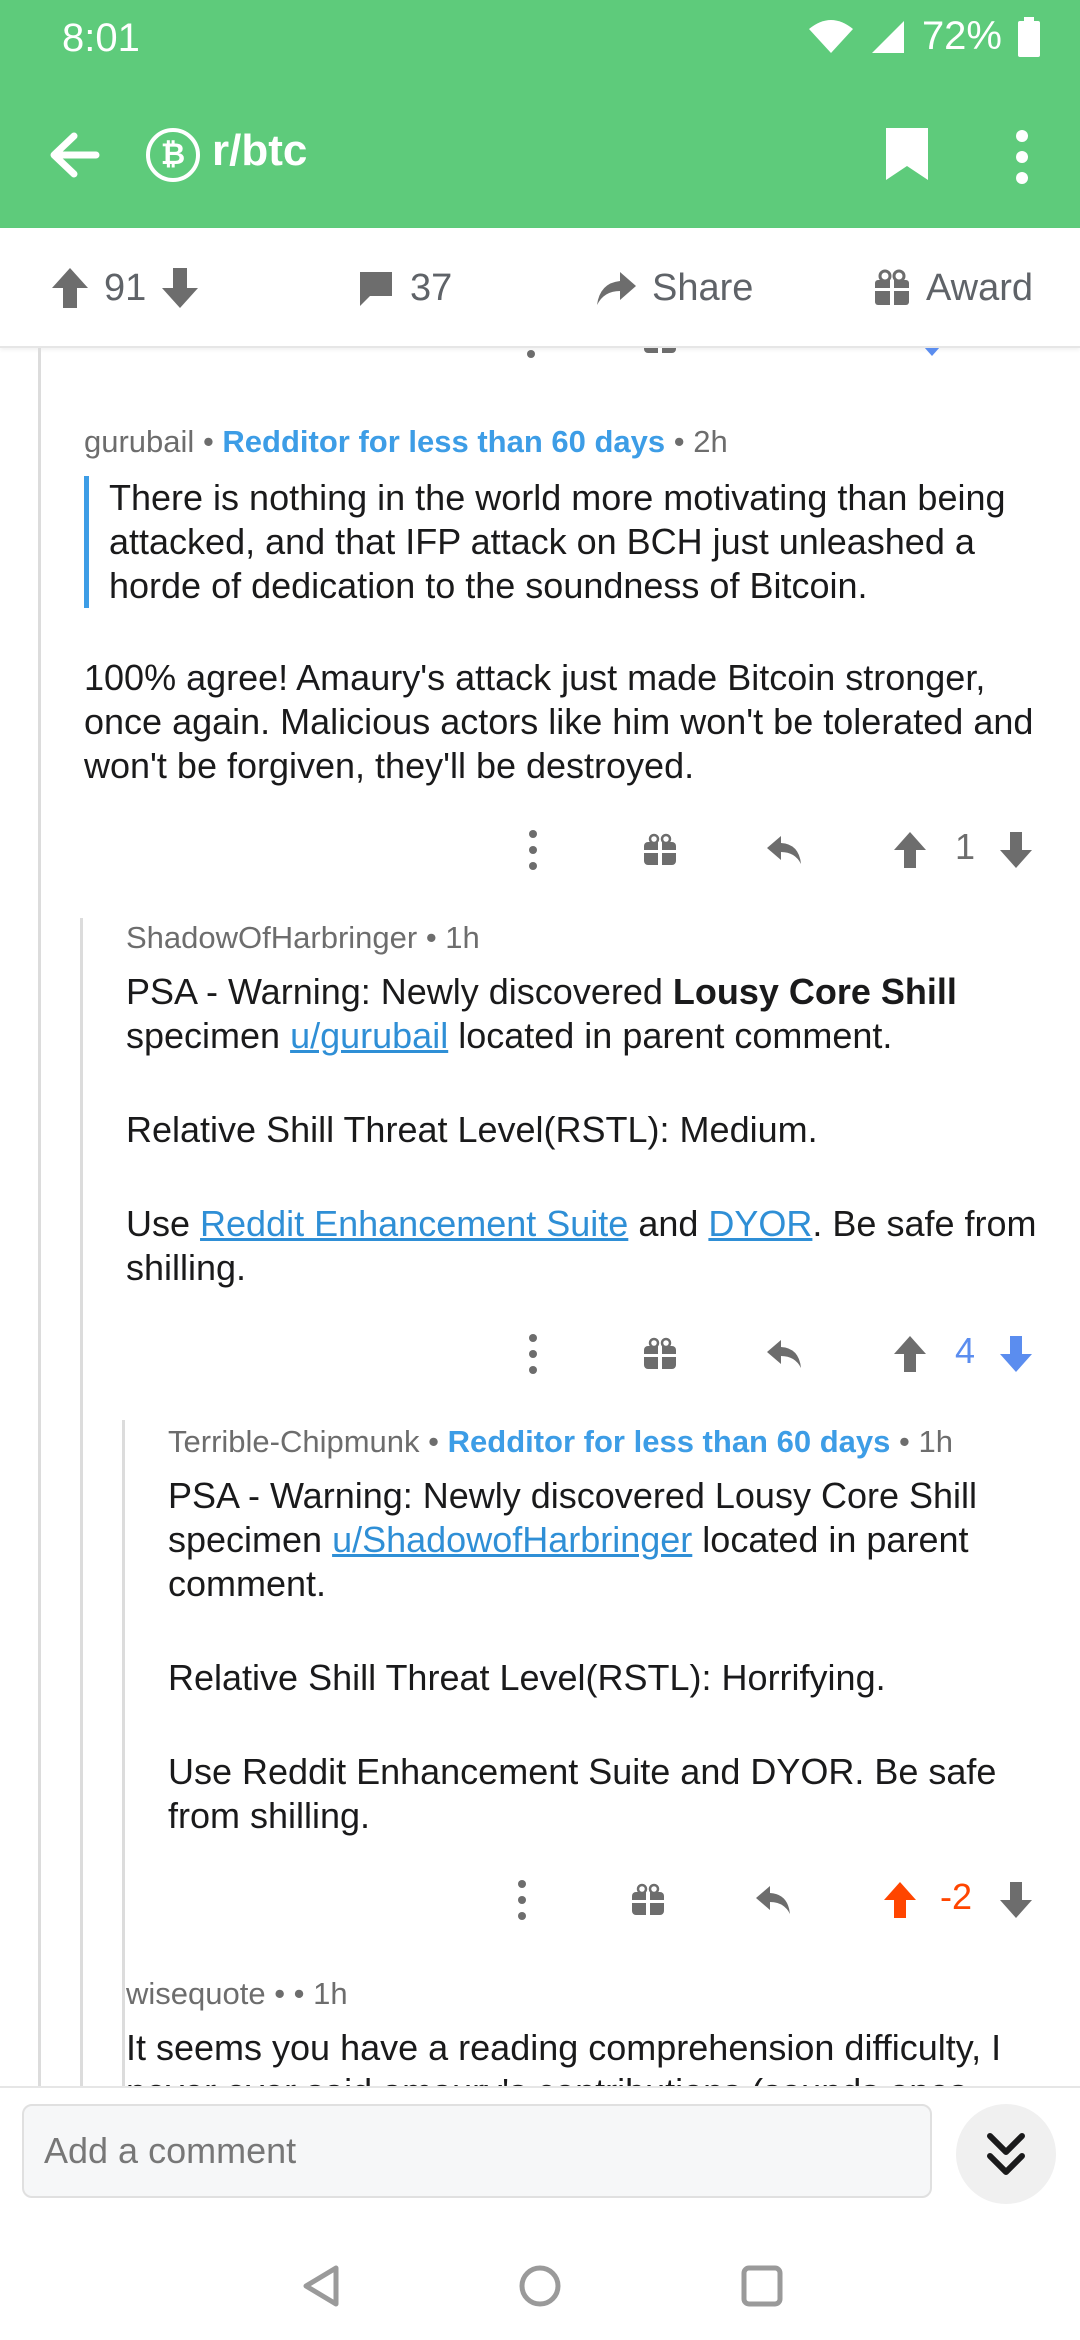 This screenshot has height=2340, width=1080. What do you see at coordinates (259, 151) in the screenshot?
I see `subreddit-name: r/btc` at bounding box center [259, 151].